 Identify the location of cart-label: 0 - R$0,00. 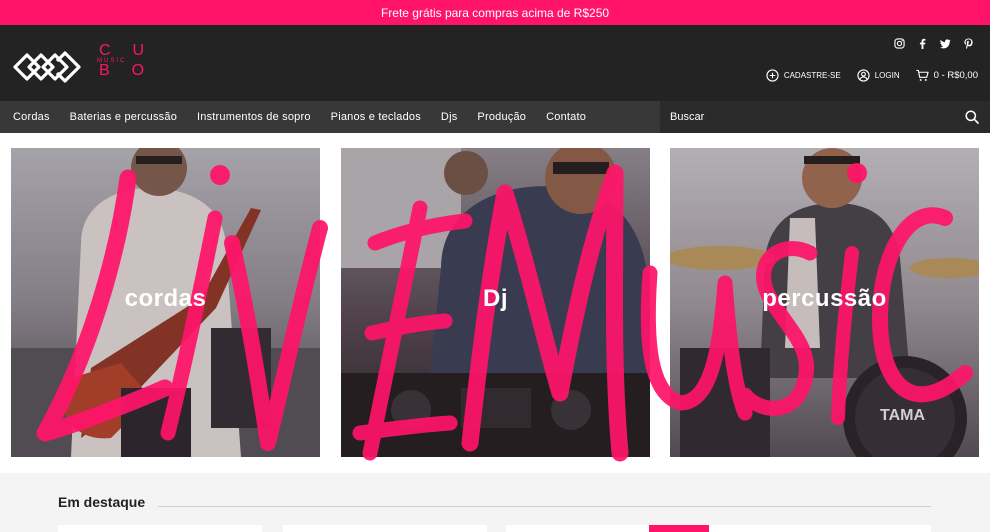
(955, 75).